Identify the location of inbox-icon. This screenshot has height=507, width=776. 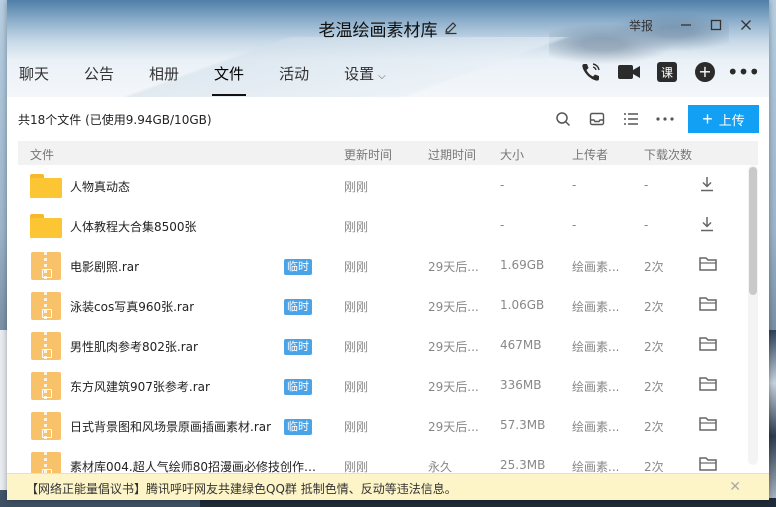
(597, 119).